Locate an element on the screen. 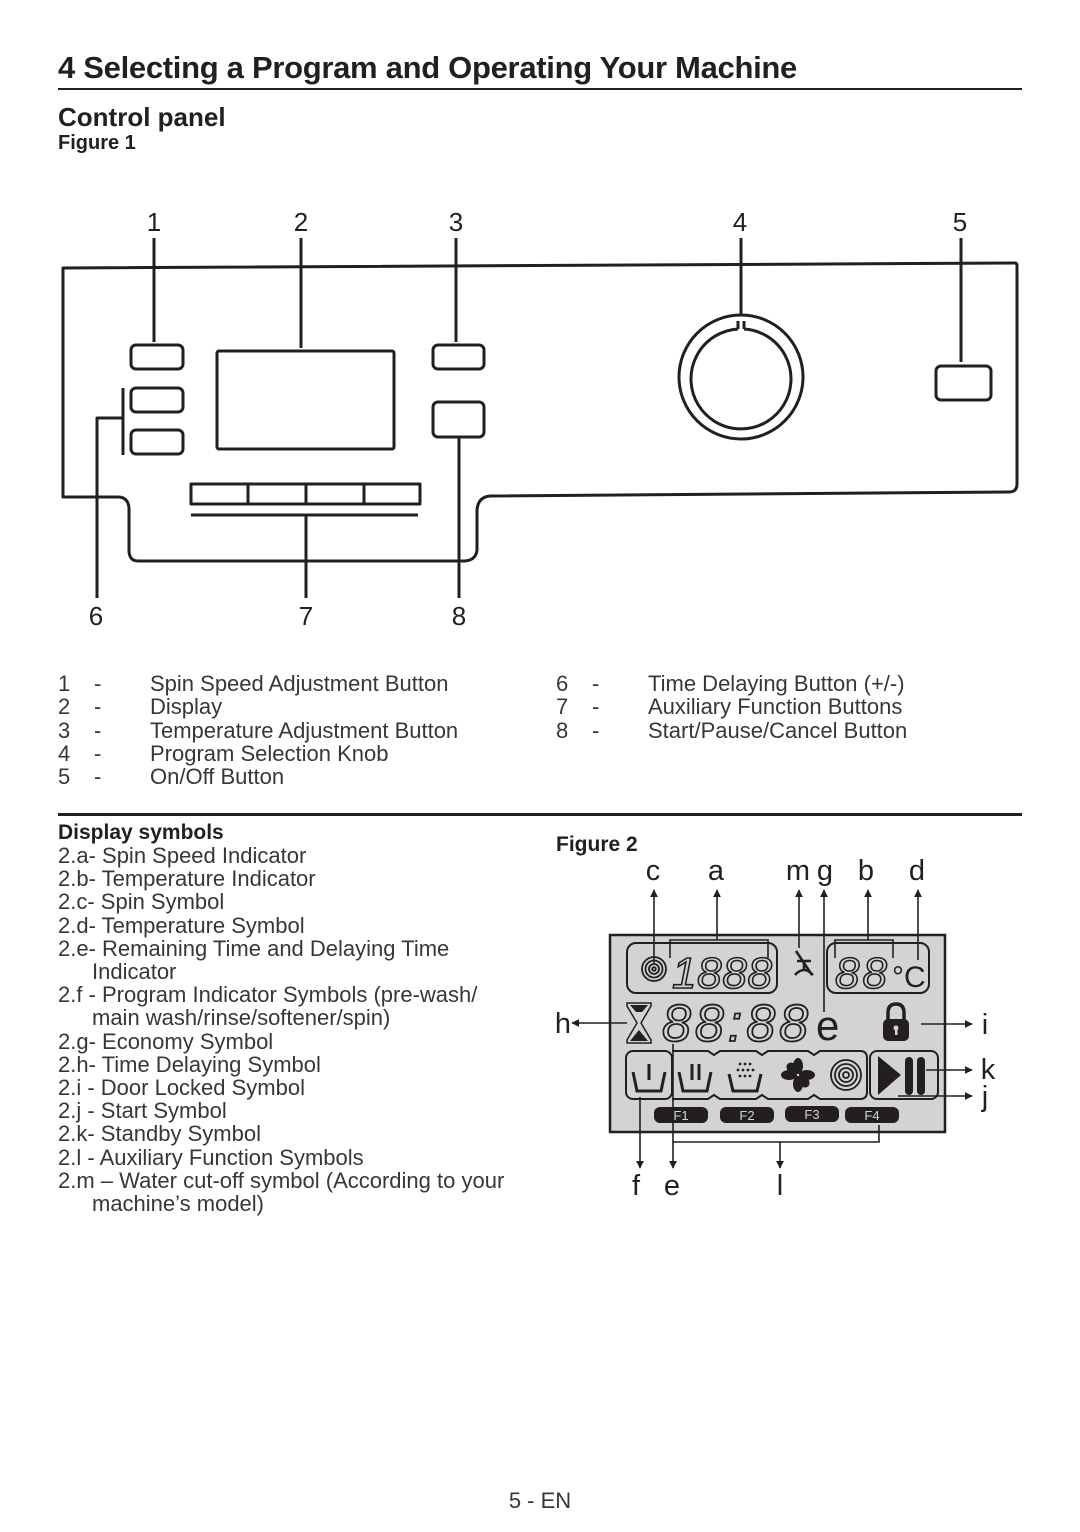  symbol-item: 2.g- Economy Symbol is located at coordinates (166, 1041).